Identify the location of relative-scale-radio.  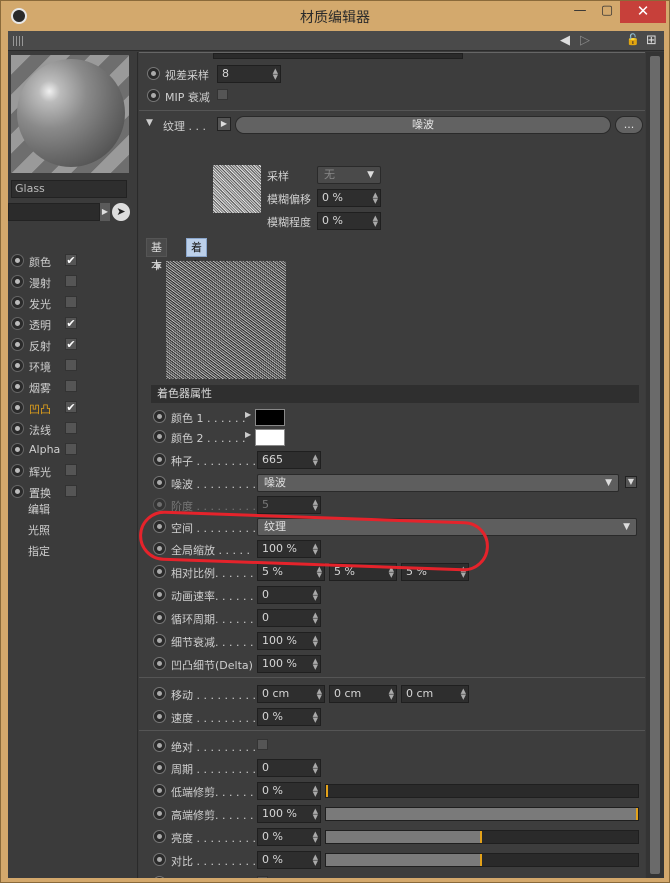
(159, 571).